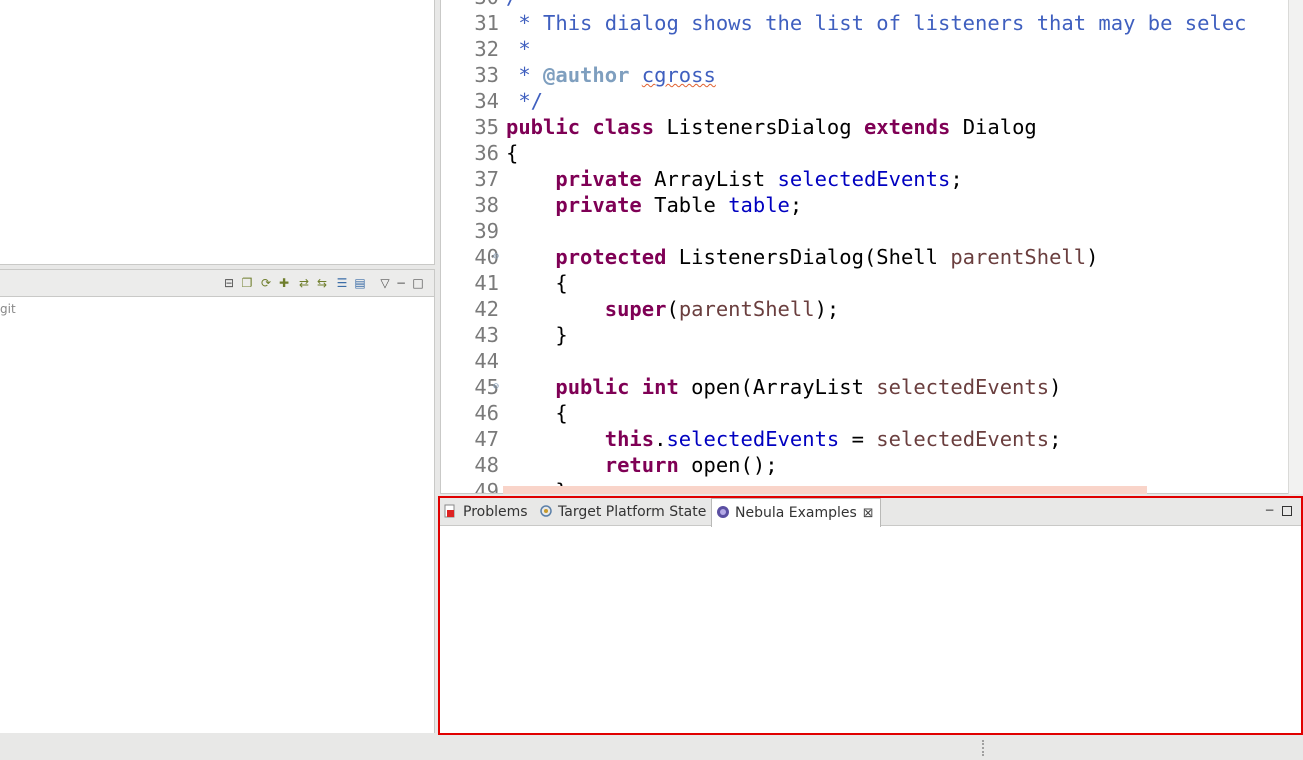 The height and width of the screenshot is (760, 1303). Describe the element at coordinates (449, 511) in the screenshot. I see `problems-icon` at that location.